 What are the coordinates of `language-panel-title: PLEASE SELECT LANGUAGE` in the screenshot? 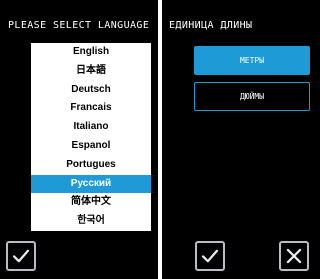 It's located at (79, 25).